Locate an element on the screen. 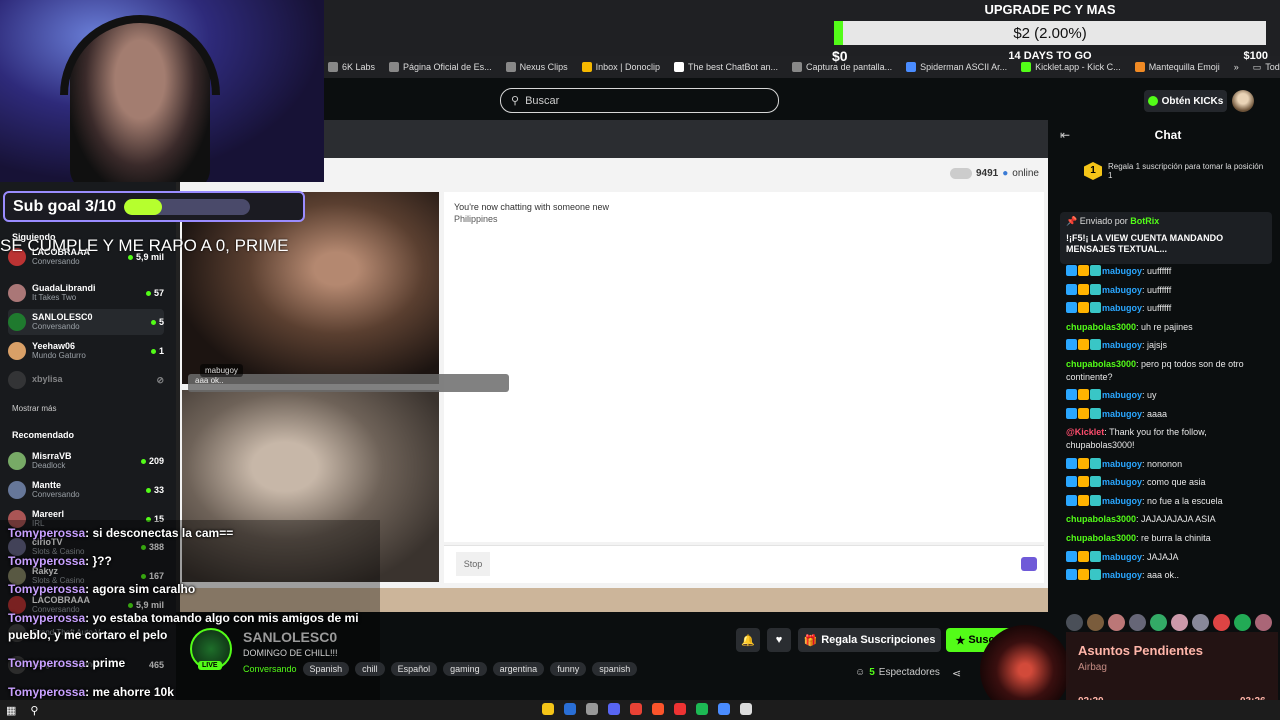  now-playing-artist: Airbag is located at coordinates (1092, 667).